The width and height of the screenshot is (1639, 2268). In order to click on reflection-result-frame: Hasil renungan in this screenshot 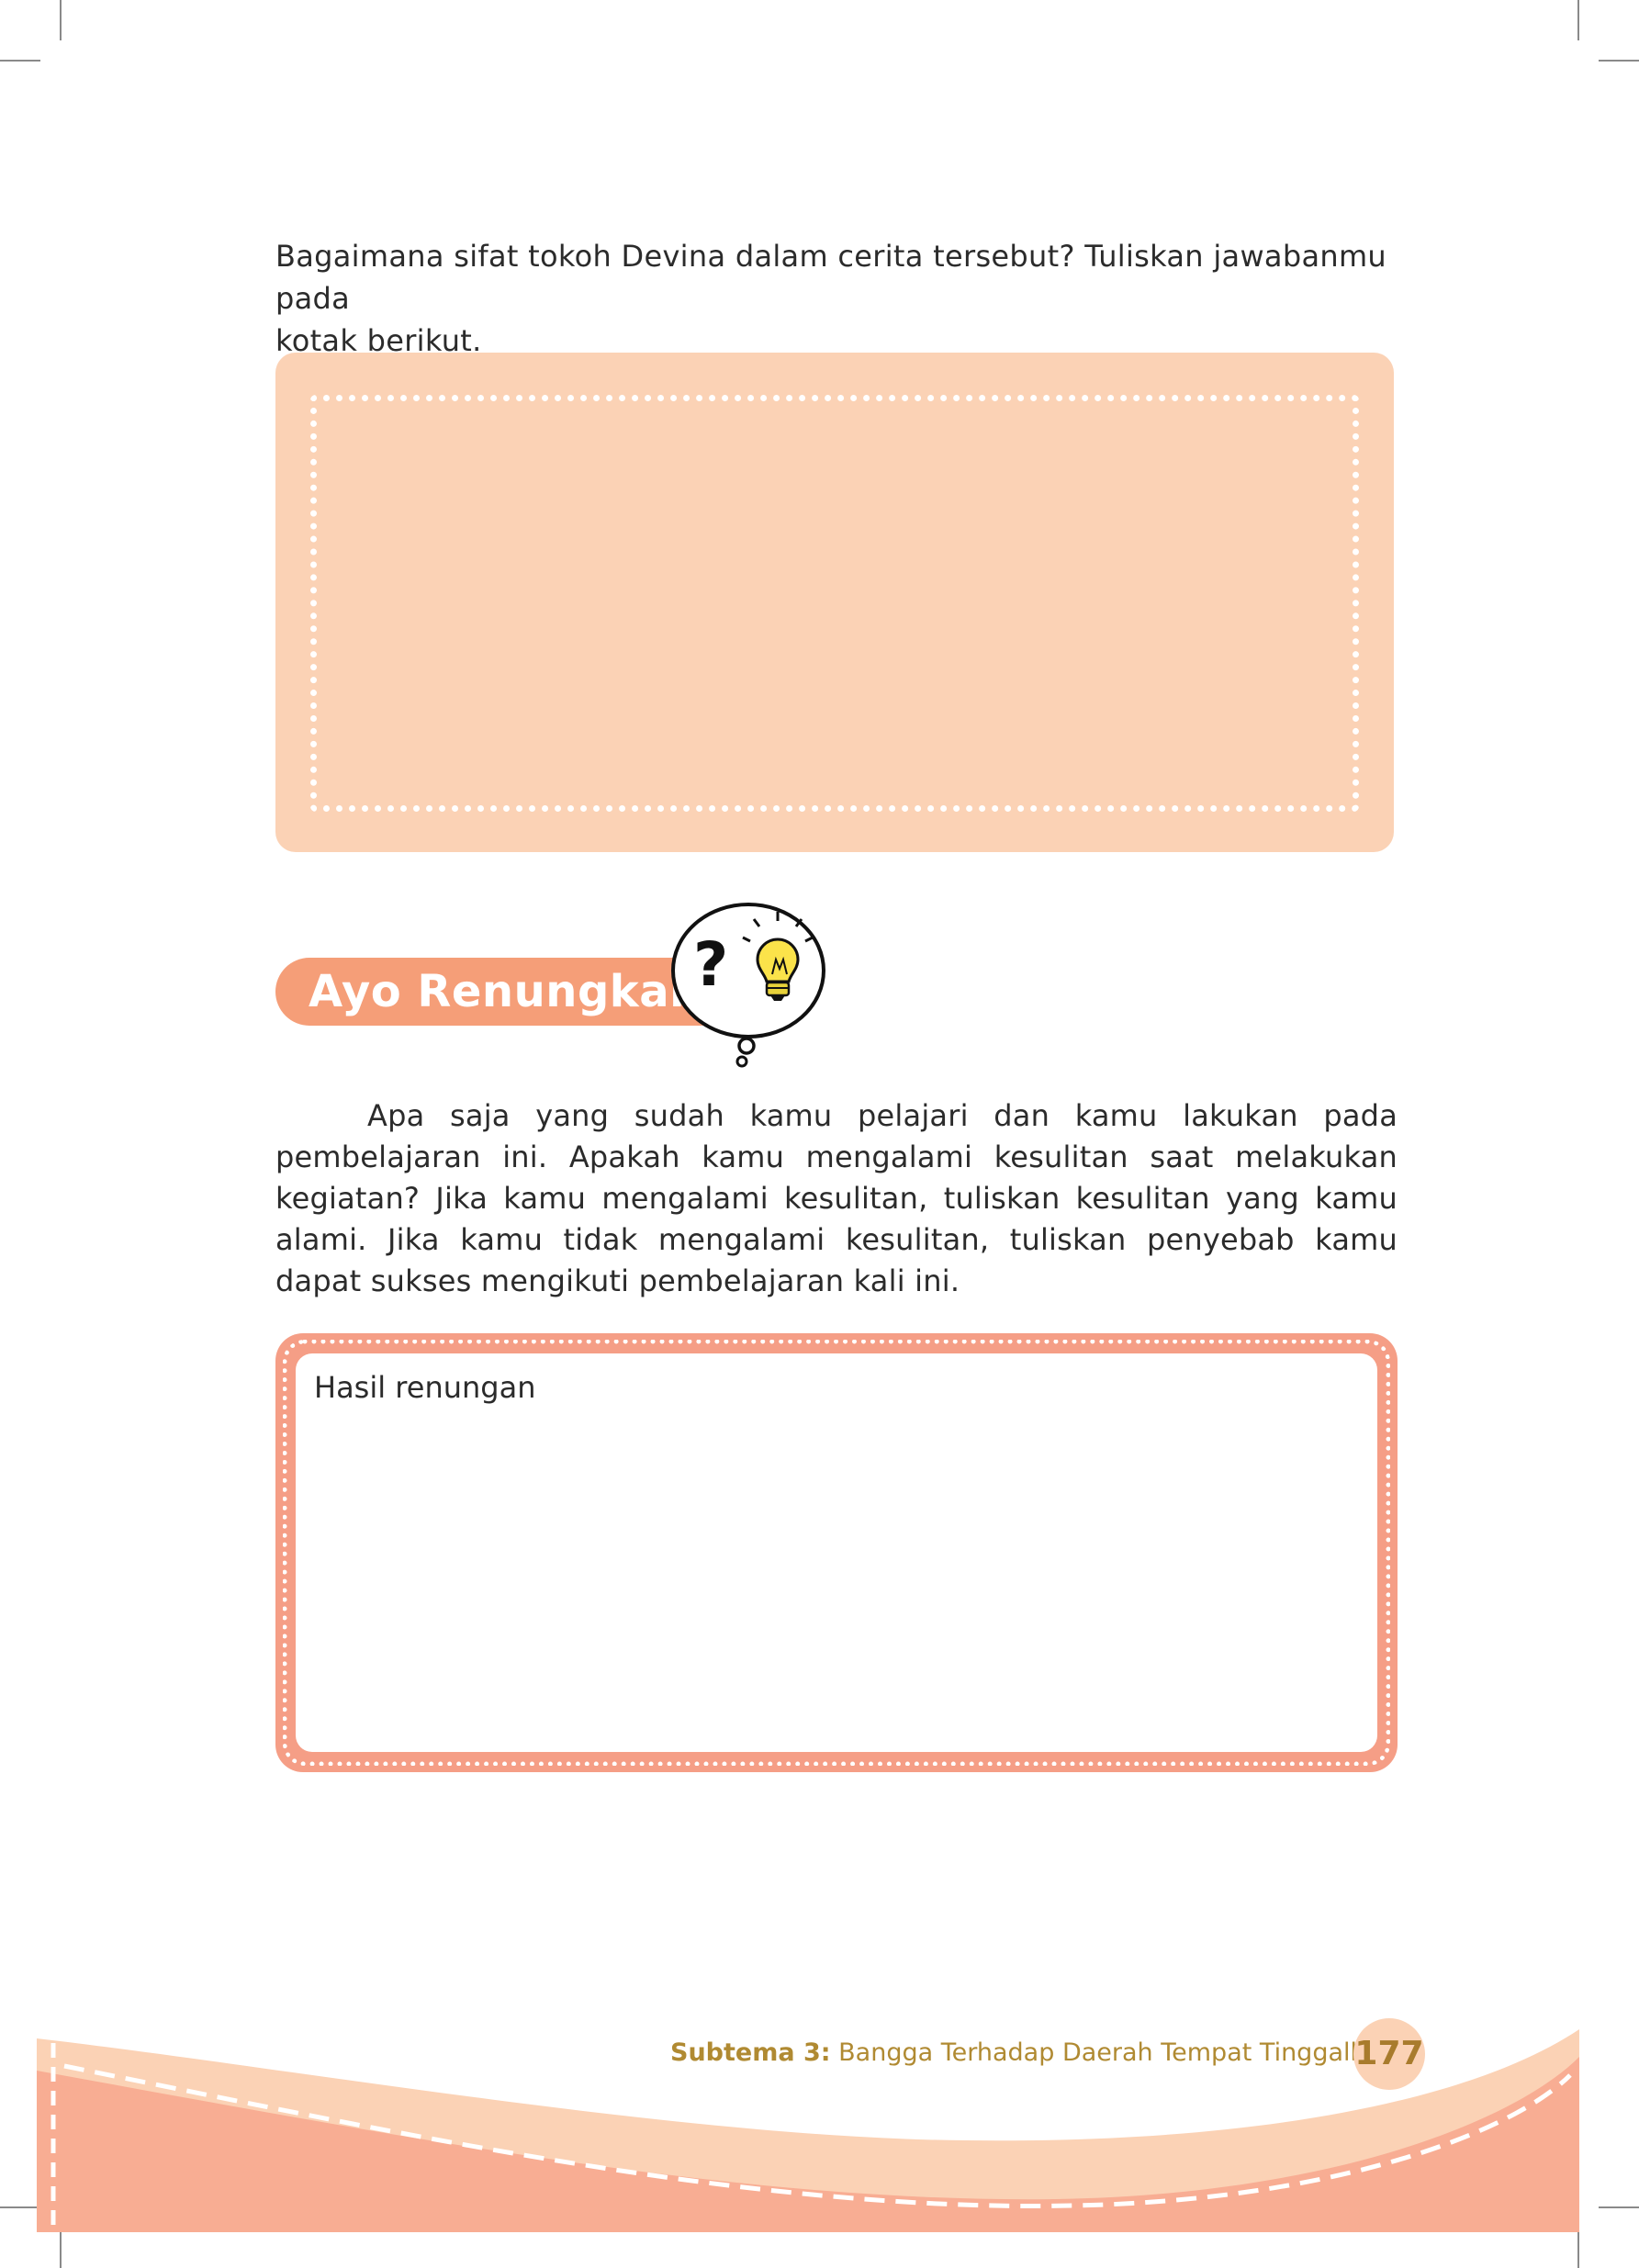, I will do `click(836, 1553)`.